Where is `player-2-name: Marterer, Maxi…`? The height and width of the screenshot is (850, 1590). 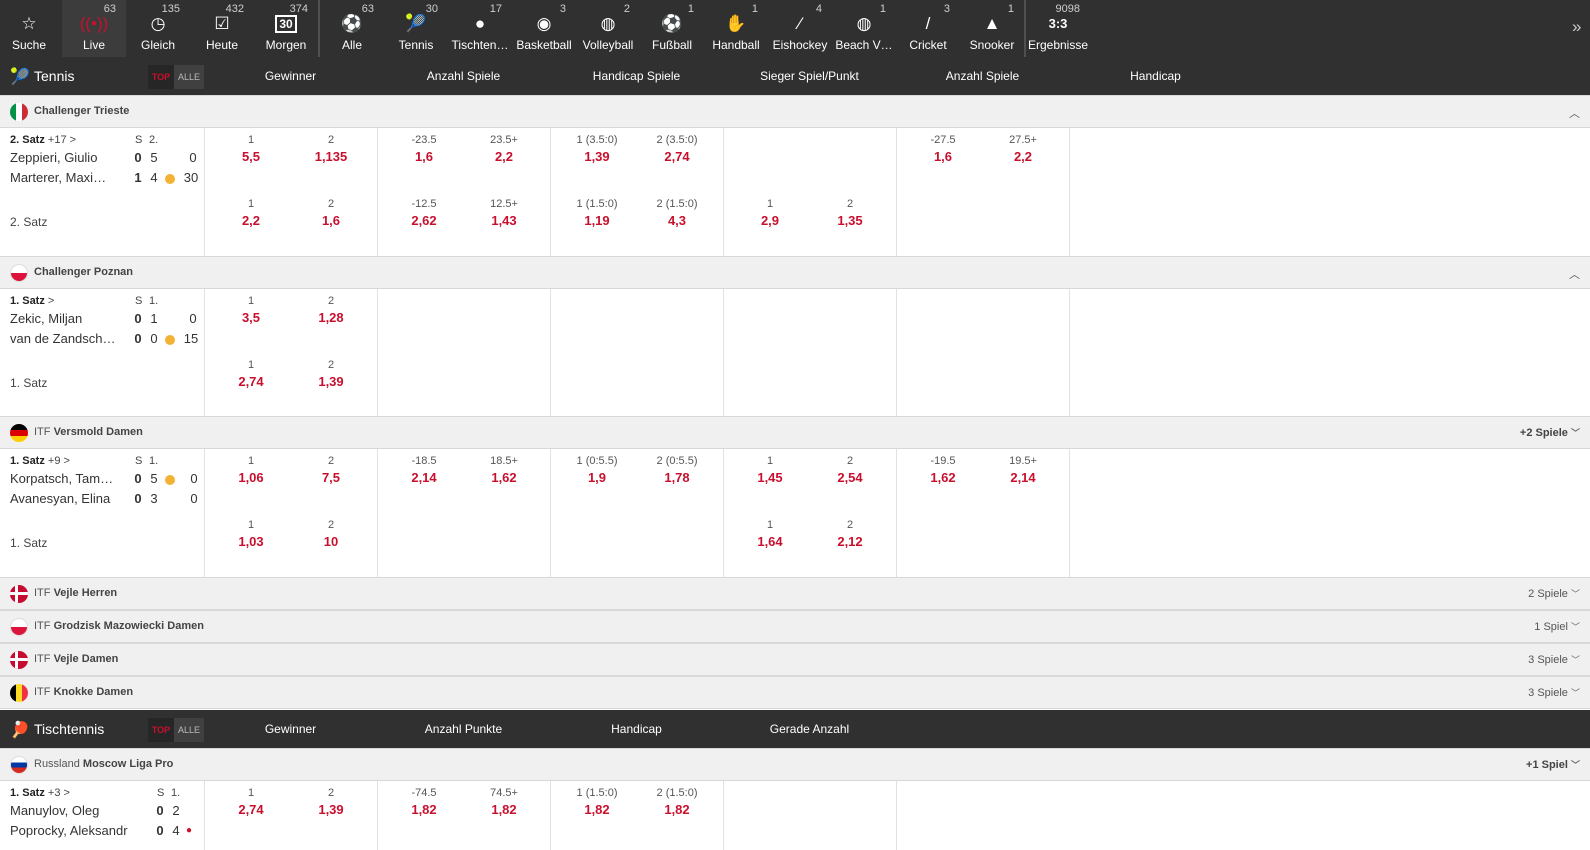 player-2-name: Marterer, Maxi… is located at coordinates (58, 177).